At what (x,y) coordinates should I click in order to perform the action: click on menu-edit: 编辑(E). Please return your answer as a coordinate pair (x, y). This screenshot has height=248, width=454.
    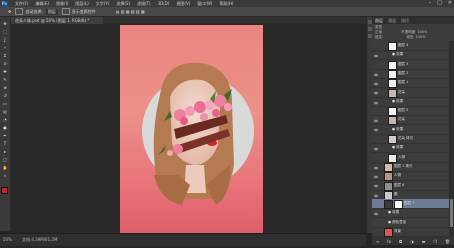
    Looking at the image, I should click on (42, 4).